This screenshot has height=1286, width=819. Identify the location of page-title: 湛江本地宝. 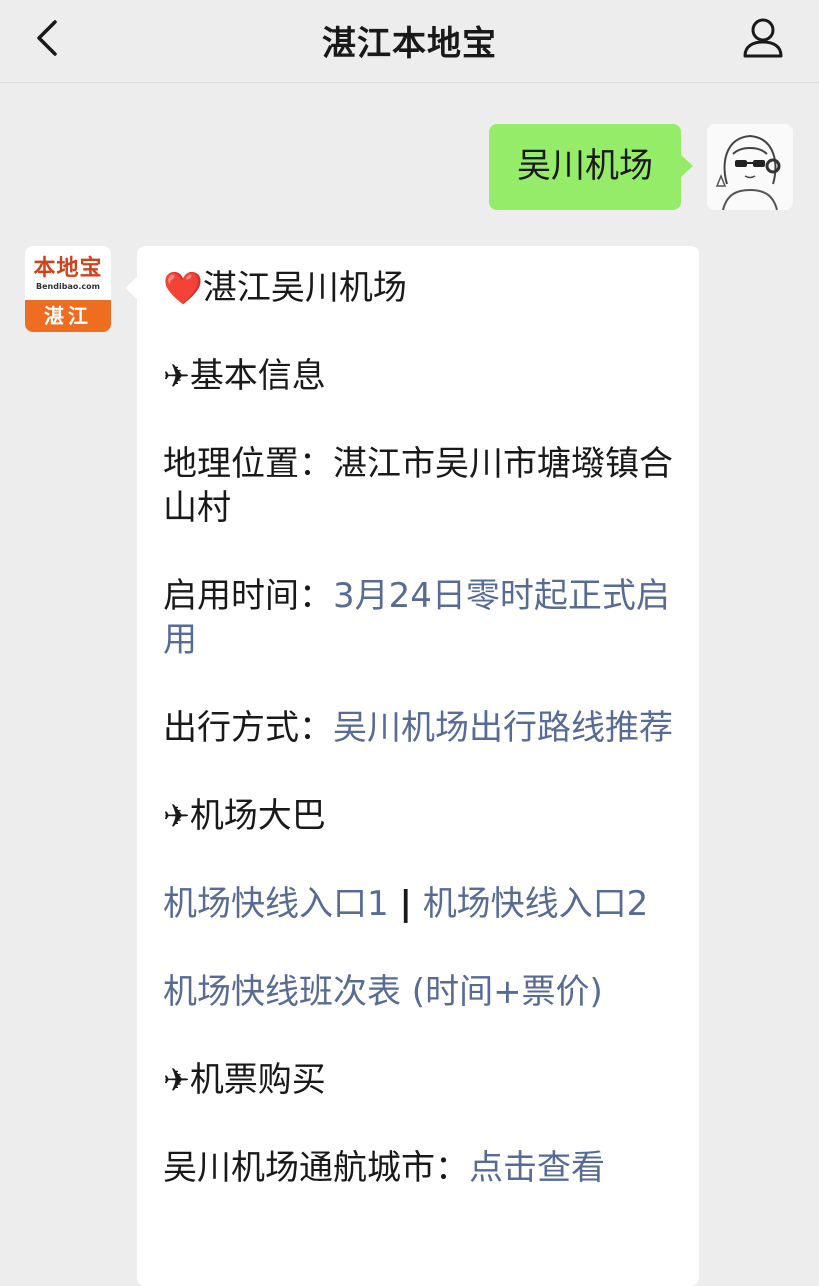
(409, 44).